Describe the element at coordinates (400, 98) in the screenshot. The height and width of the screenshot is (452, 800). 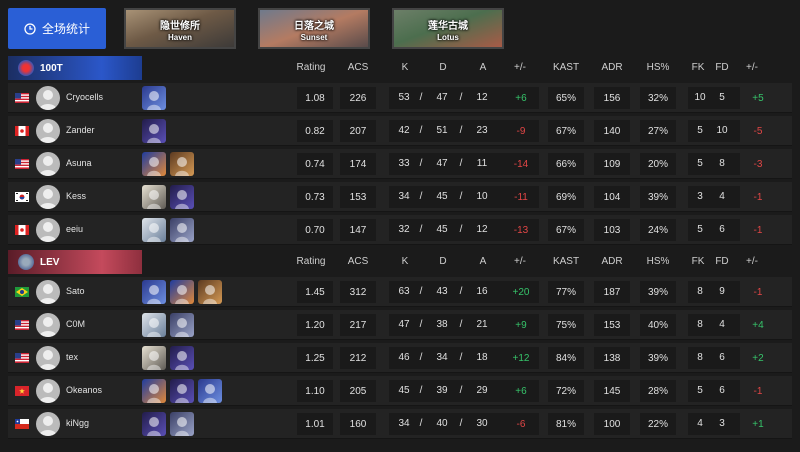
I see `player-row: Cryocells 1.08 226 53 / 47 / 12 +6 65% 156 32% 10 5 +5` at that location.